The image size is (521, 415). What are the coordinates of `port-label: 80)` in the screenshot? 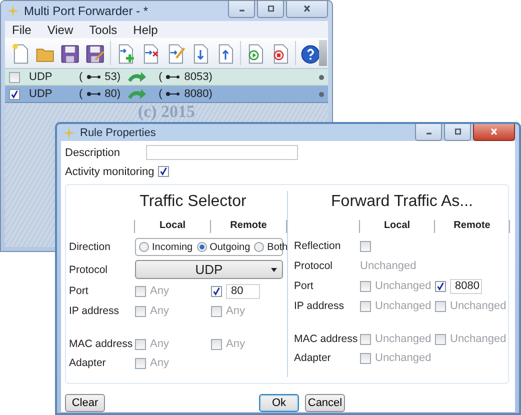 It's located at (112, 94).